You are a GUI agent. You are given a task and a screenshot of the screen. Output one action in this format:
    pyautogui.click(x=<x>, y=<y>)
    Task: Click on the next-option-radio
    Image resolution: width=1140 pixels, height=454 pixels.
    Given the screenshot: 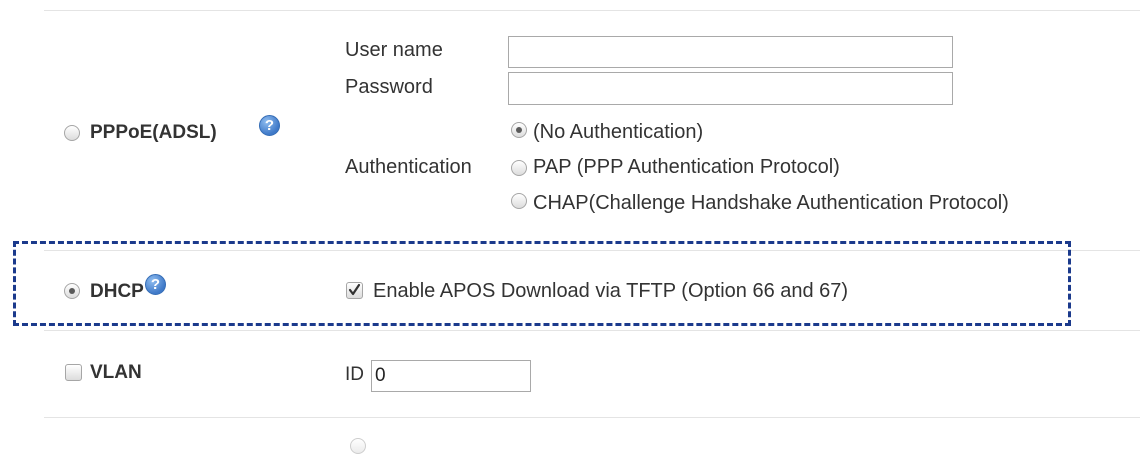 What is the action you would take?
    pyautogui.click(x=358, y=446)
    